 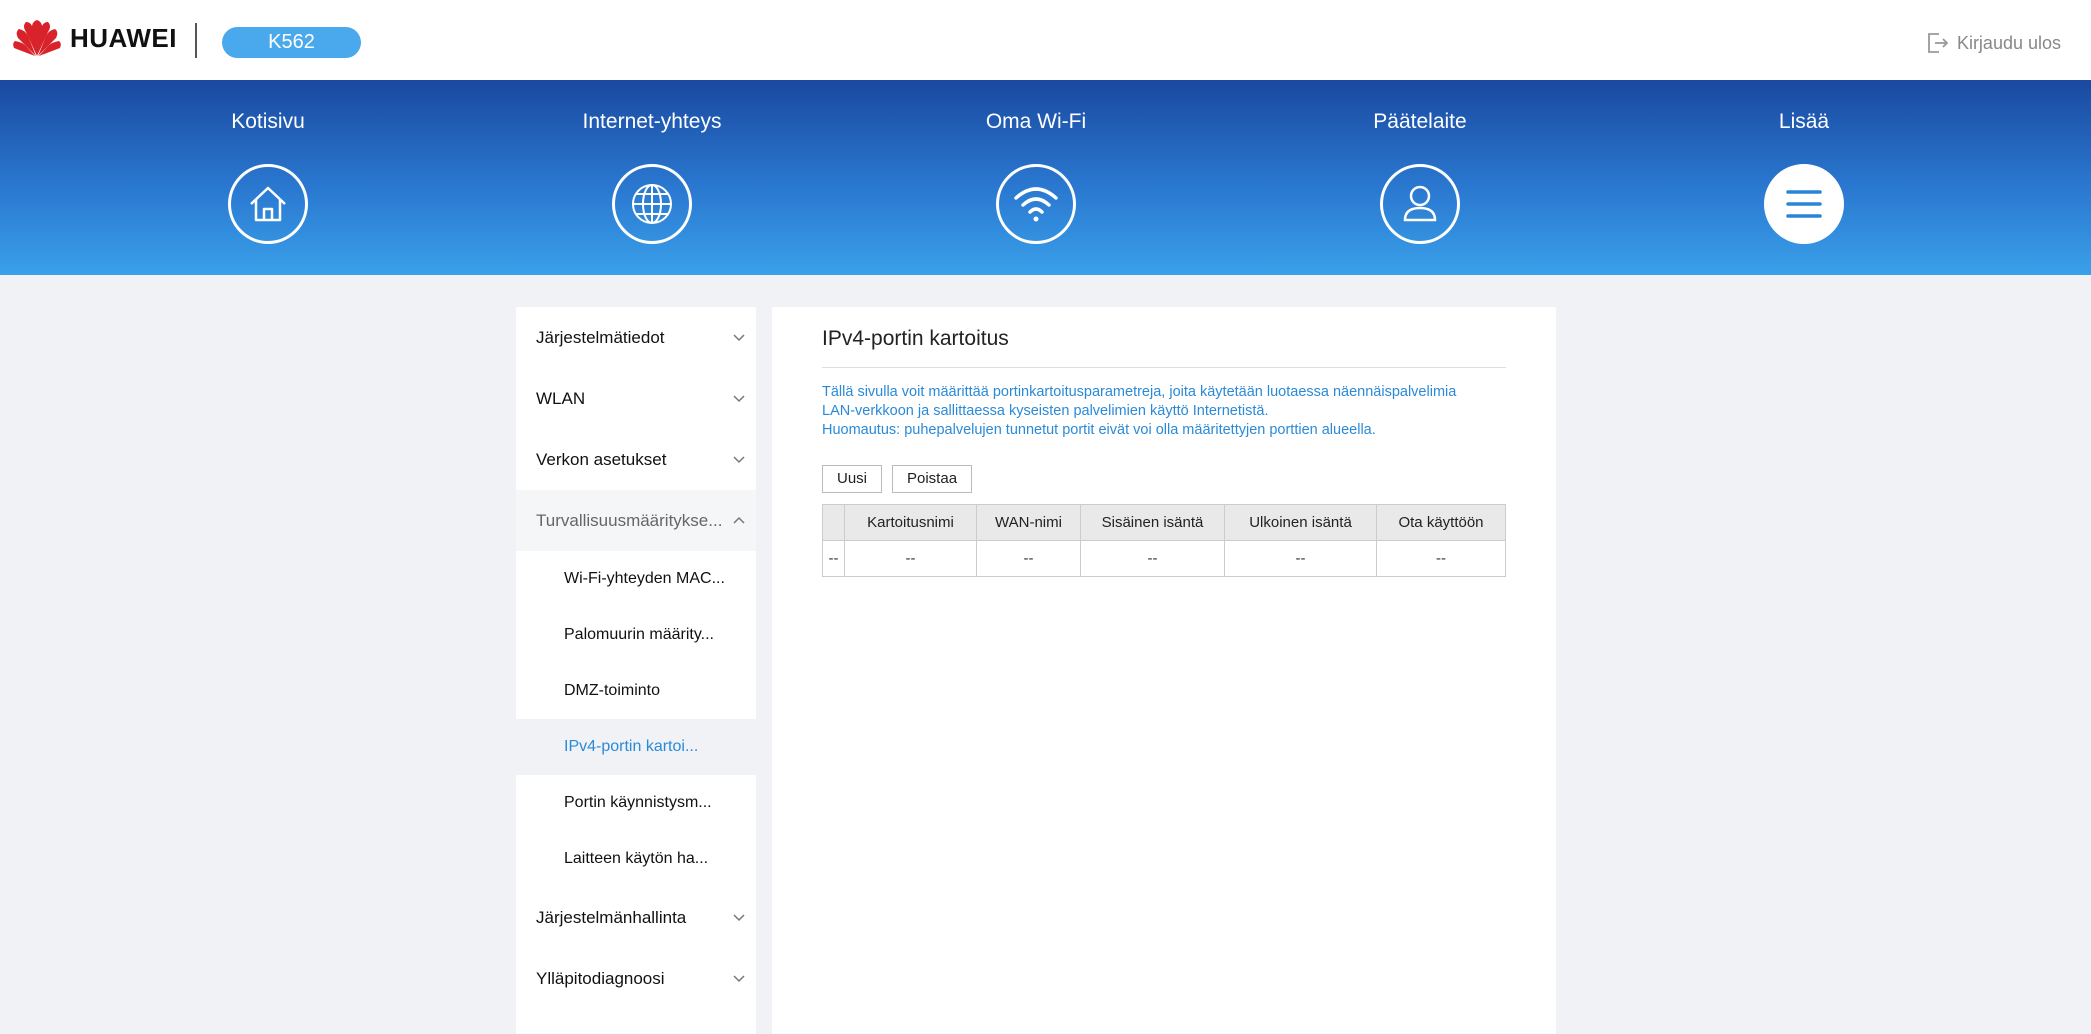 What do you see at coordinates (1045, 40) in the screenshot?
I see `top-bar: HUAWEI K562 Kirjaudu ulos` at bounding box center [1045, 40].